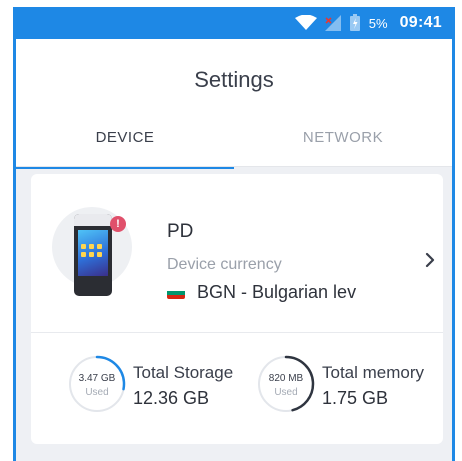 The height and width of the screenshot is (461, 462). I want to click on chevron-right-icon, so click(430, 260).